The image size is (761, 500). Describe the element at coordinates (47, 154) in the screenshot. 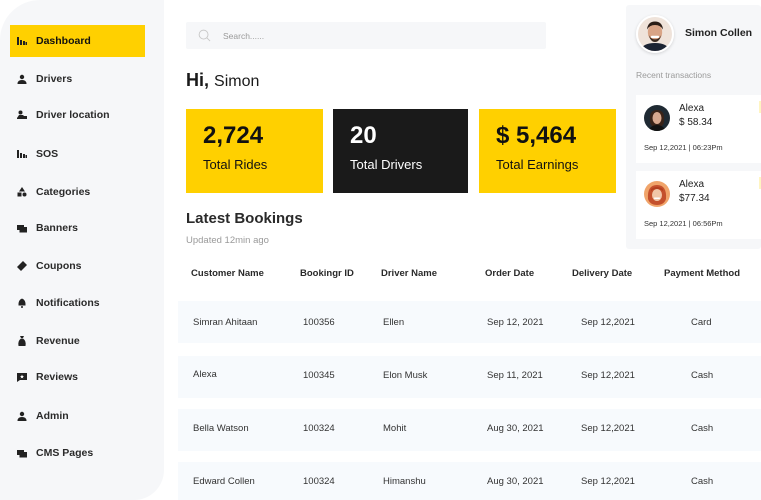

I see `sidebar-item-label: SOS` at that location.